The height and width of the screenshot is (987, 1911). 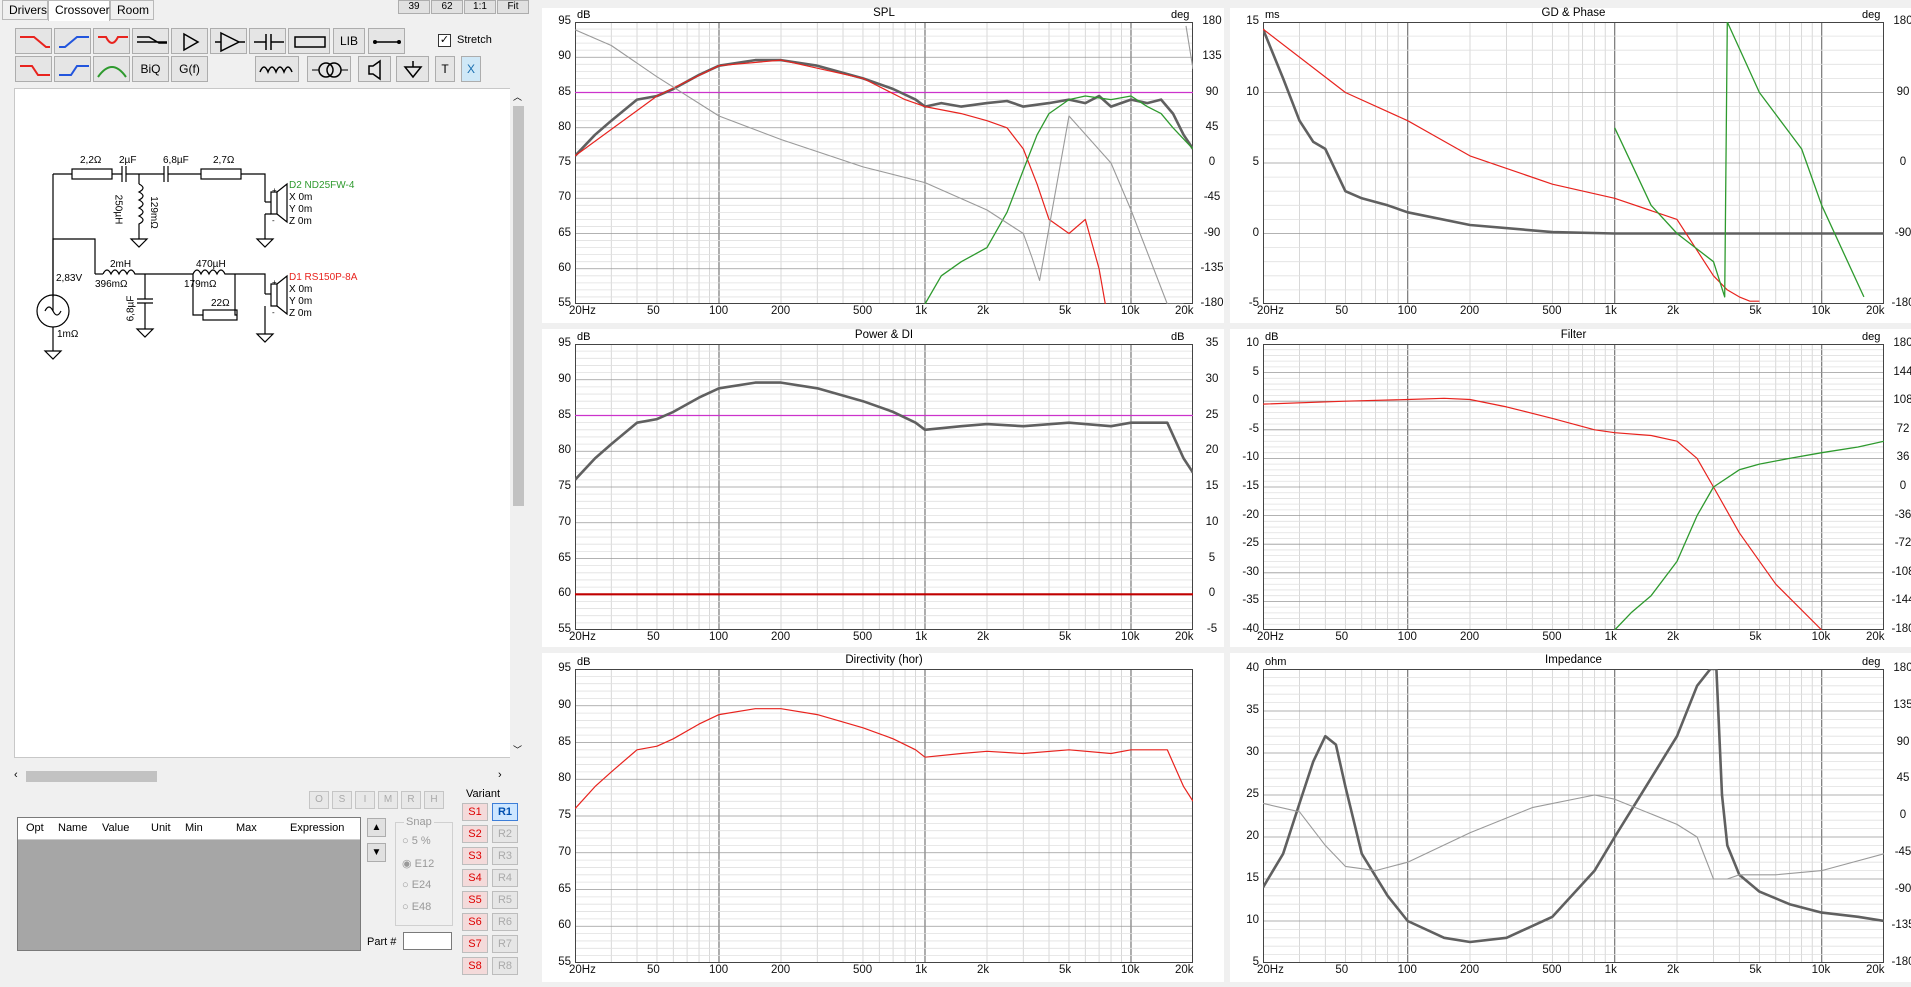 I want to click on l1r-label: 129mΩ, so click(x=153, y=212).